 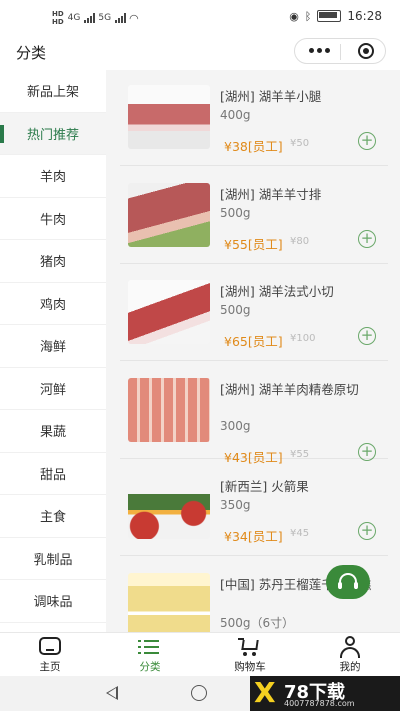 I want to click on product-name: [湖州] 湖羊羊肉精卷原切, so click(x=289, y=389).